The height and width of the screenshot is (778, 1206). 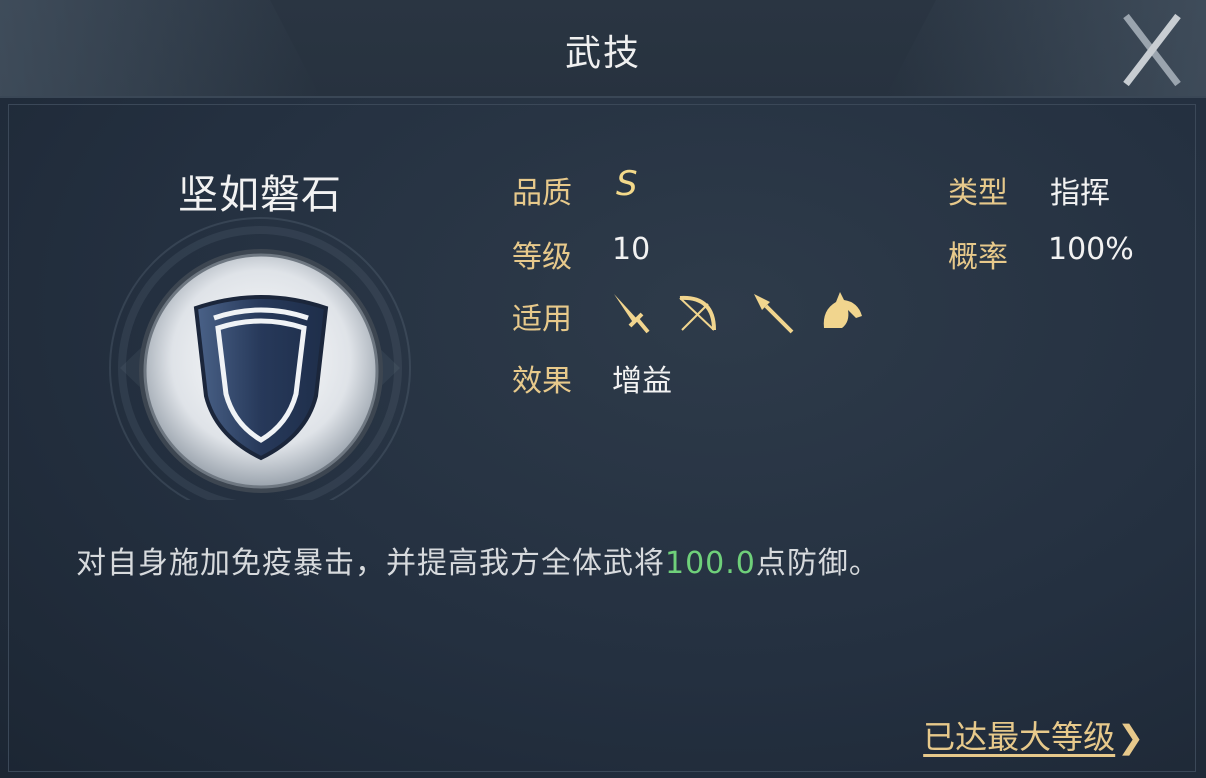 What do you see at coordinates (697, 313) in the screenshot?
I see `bow-icon` at bounding box center [697, 313].